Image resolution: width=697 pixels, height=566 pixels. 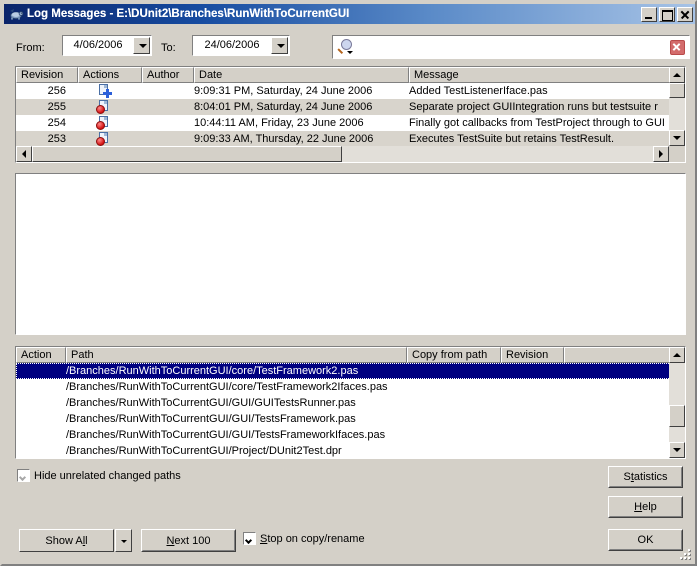 What do you see at coordinates (16, 14) in the screenshot?
I see `tortoise-svn-icon` at bounding box center [16, 14].